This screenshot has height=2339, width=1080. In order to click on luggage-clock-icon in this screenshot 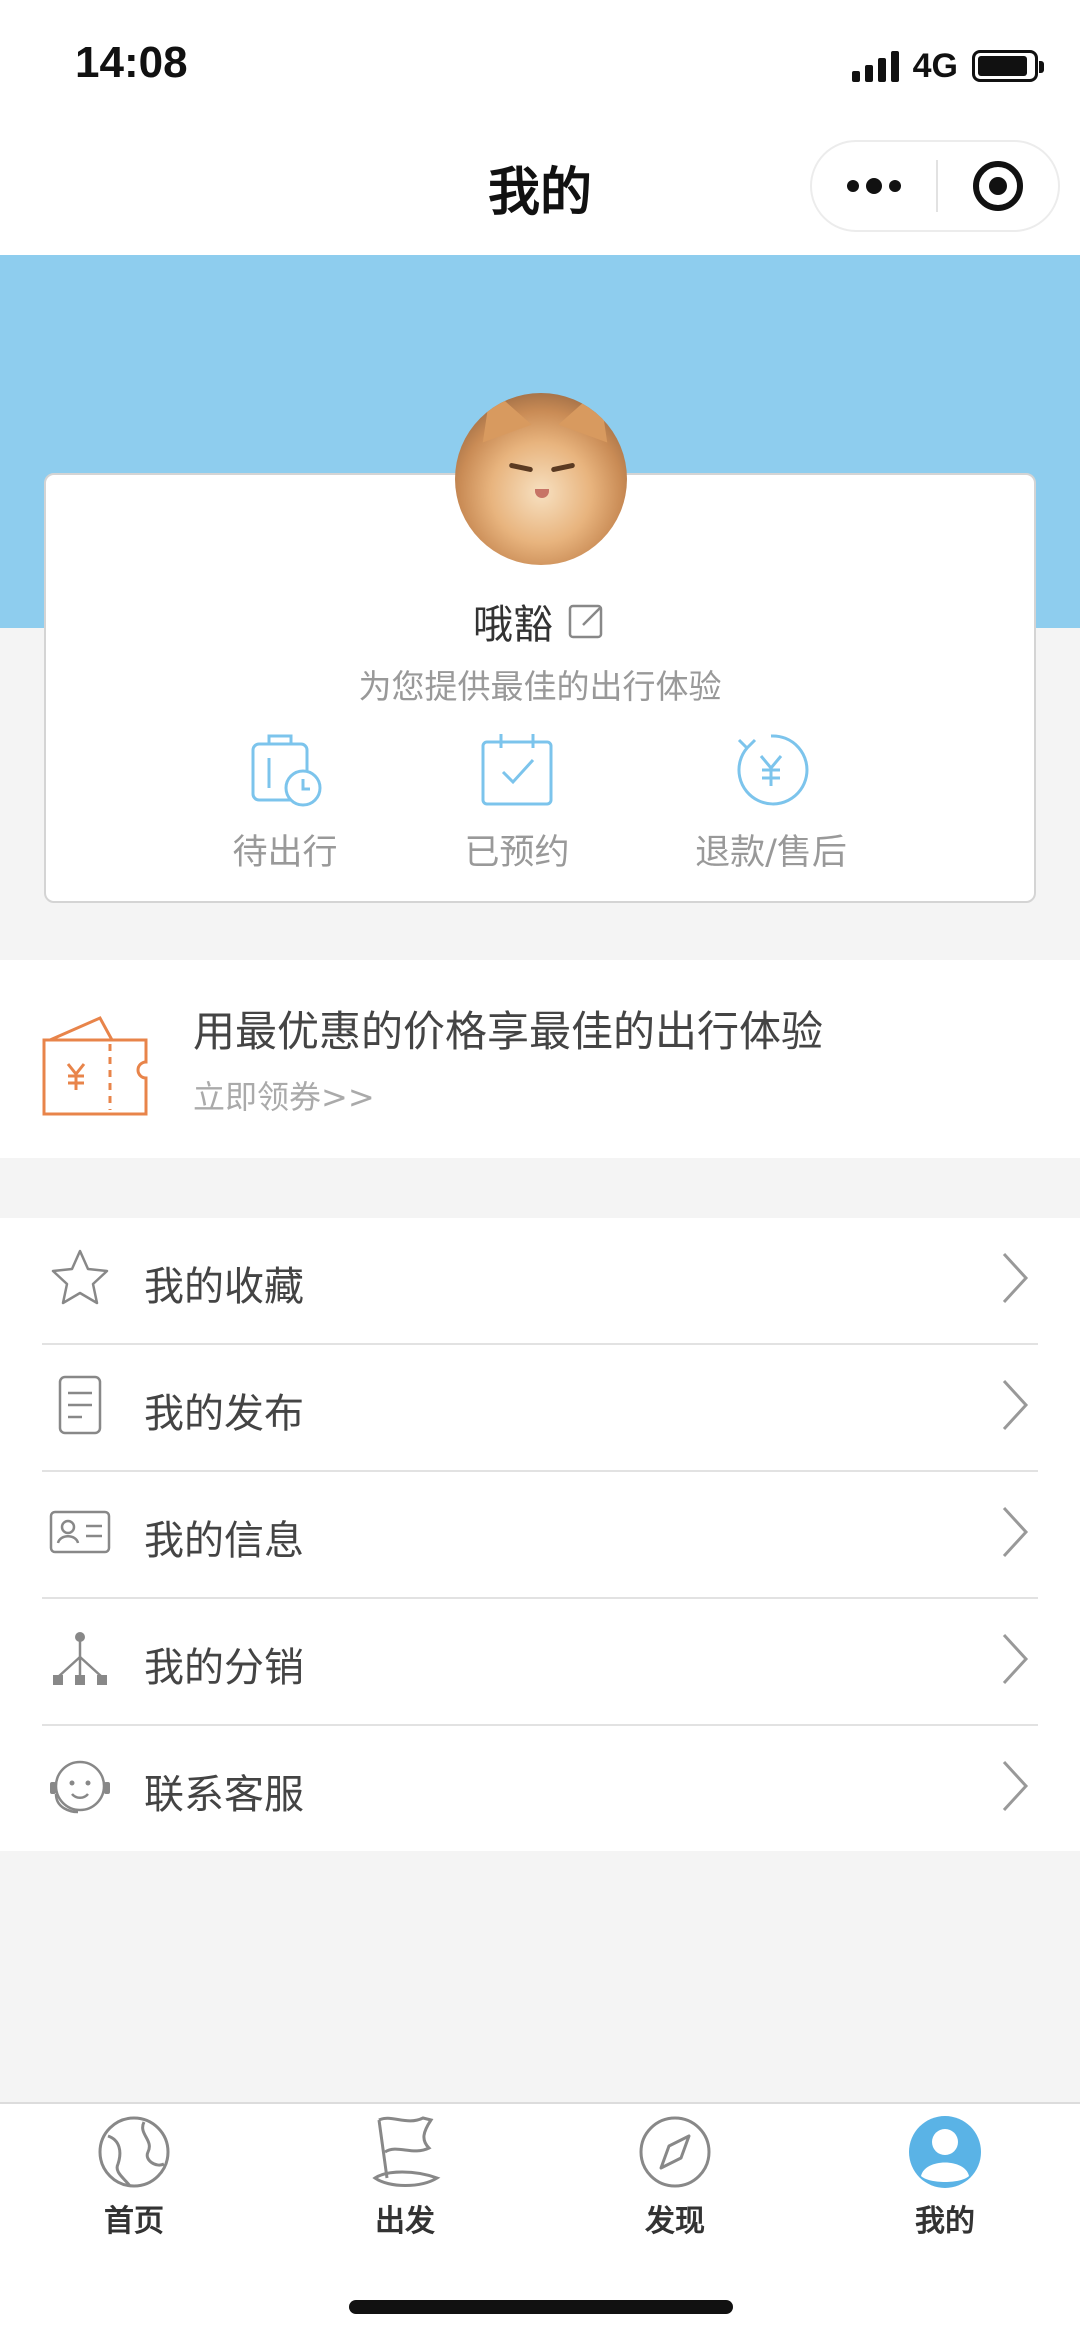, I will do `click(286, 770)`.